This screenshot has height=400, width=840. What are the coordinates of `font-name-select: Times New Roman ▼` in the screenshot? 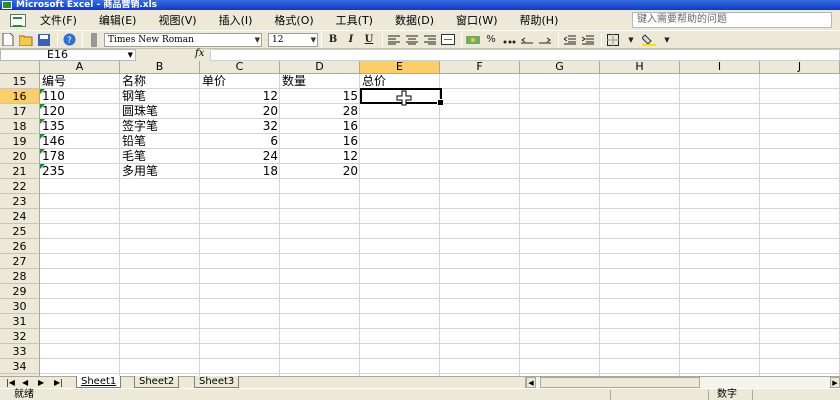 It's located at (183, 39).